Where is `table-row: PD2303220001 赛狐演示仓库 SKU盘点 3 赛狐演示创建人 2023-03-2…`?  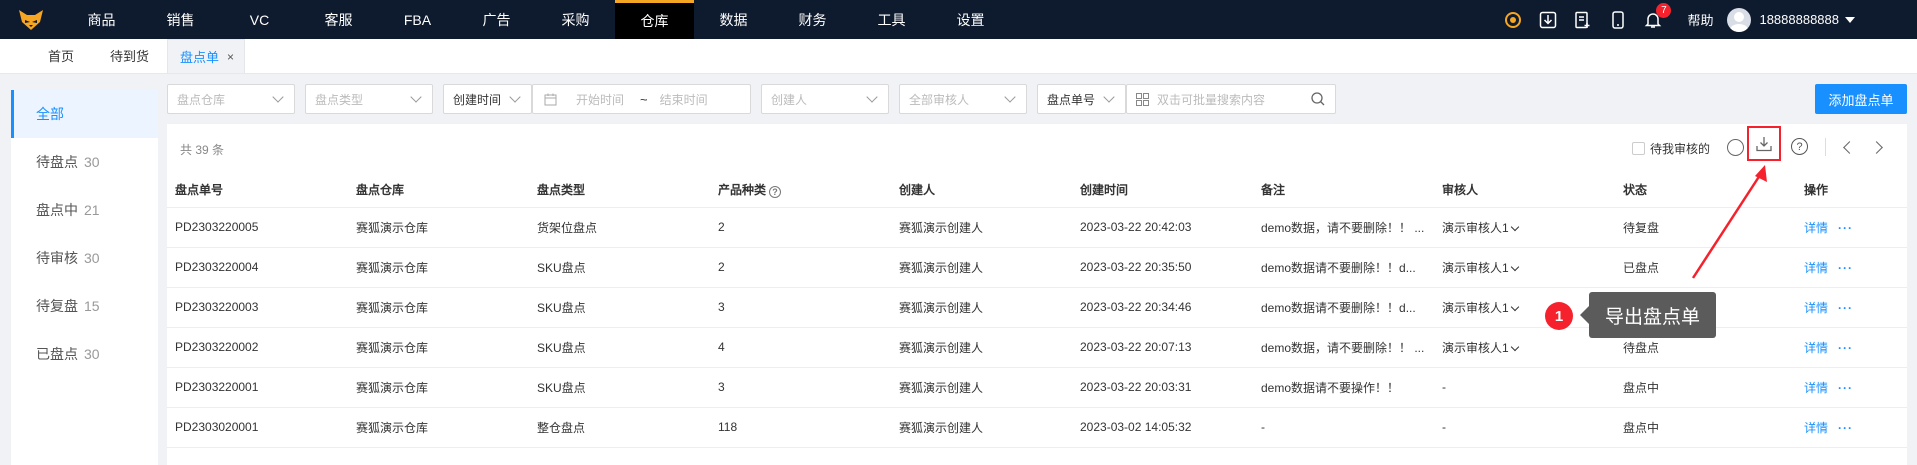 table-row: PD2303220001 赛狐演示仓库 SKU盘点 3 赛狐演示创建人 2023-03-2… is located at coordinates (1037, 387).